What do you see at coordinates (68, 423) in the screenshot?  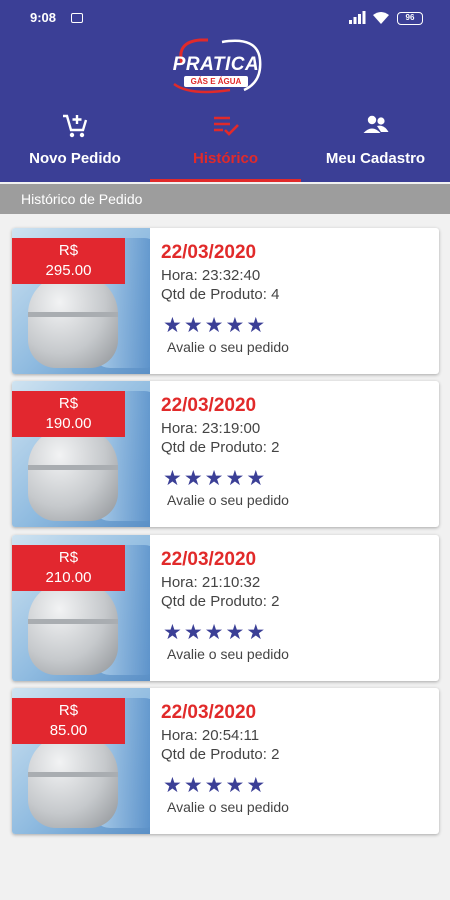 I see `price-value: 190.00` at bounding box center [68, 423].